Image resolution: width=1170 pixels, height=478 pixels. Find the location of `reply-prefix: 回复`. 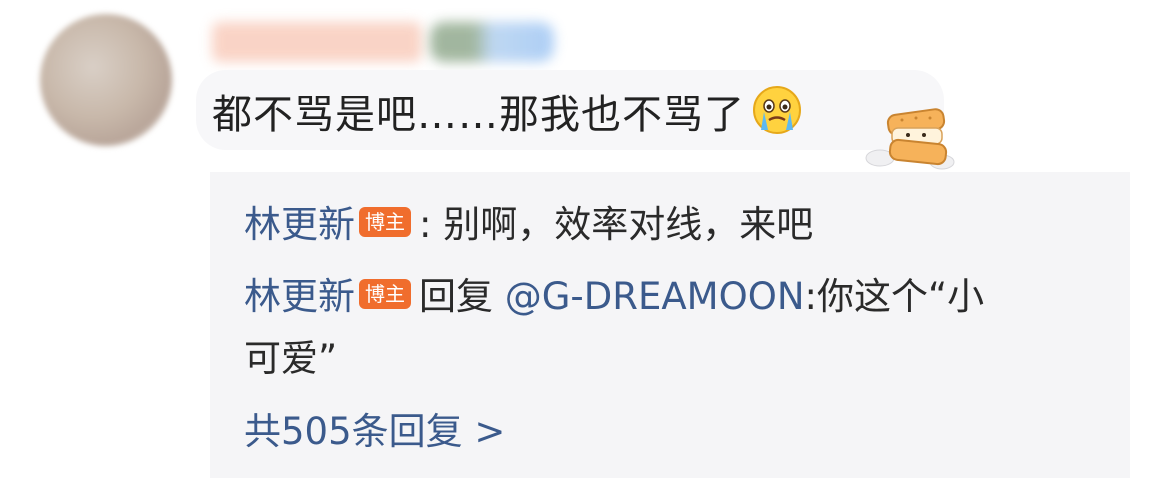

reply-prefix: 回复 is located at coordinates (462, 296).